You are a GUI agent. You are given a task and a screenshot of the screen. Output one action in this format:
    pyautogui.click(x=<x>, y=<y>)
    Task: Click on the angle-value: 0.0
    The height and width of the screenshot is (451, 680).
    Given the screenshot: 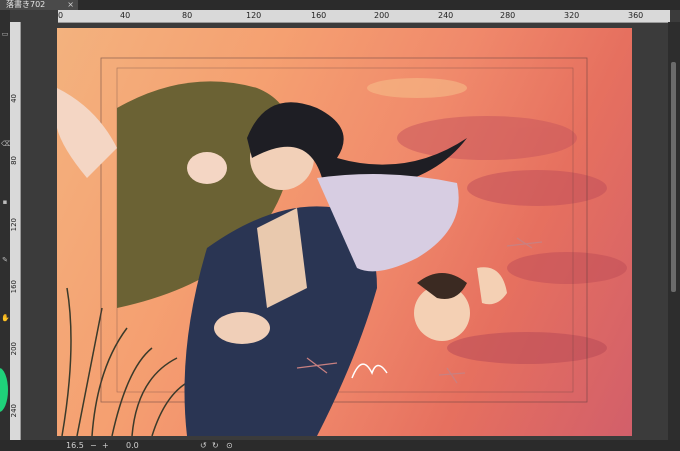 What is the action you would take?
    pyautogui.click(x=132, y=445)
    